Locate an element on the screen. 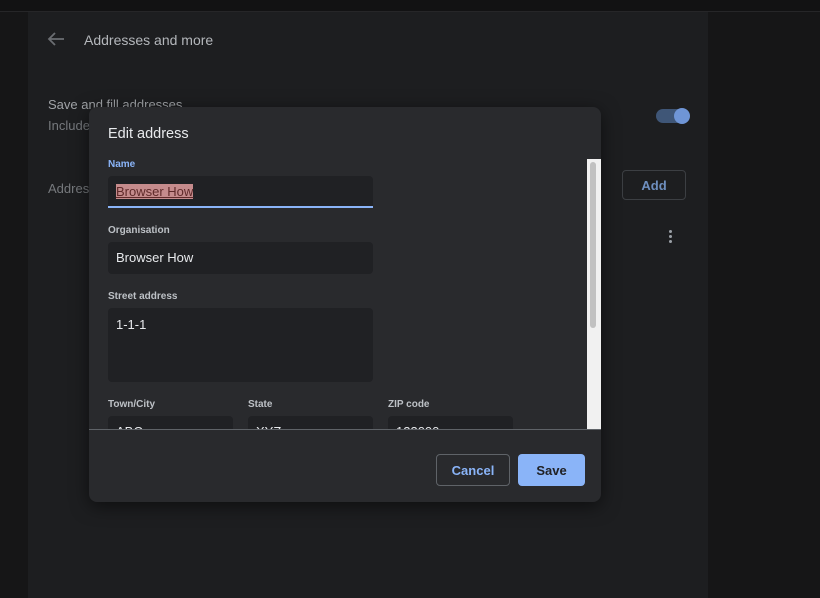 The height and width of the screenshot is (598, 820). page-header: Addresses and more is located at coordinates (368, 40).